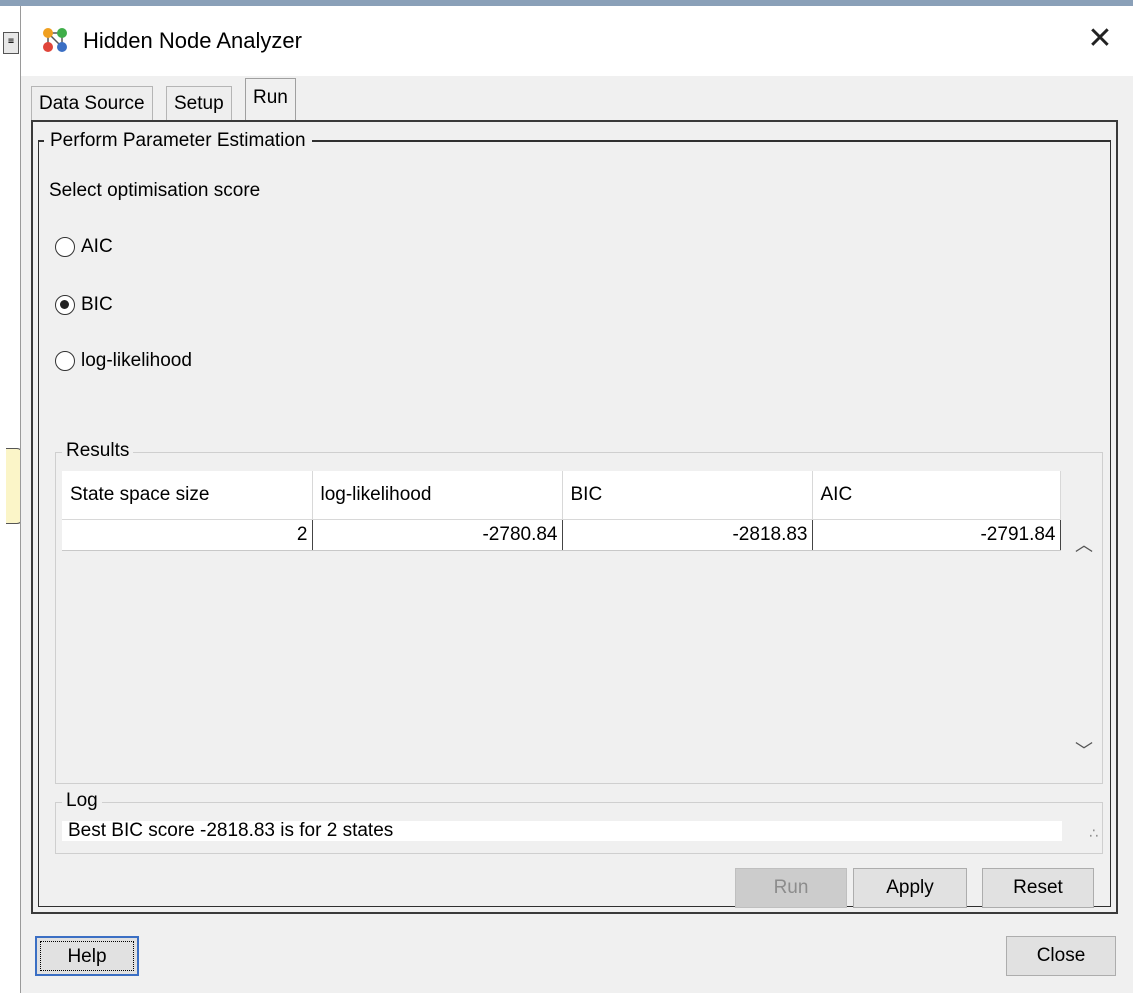 The image size is (1133, 993). What do you see at coordinates (178, 141) in the screenshot?
I see `parameter-estimation-legend: Perform Parameter Estimation` at bounding box center [178, 141].